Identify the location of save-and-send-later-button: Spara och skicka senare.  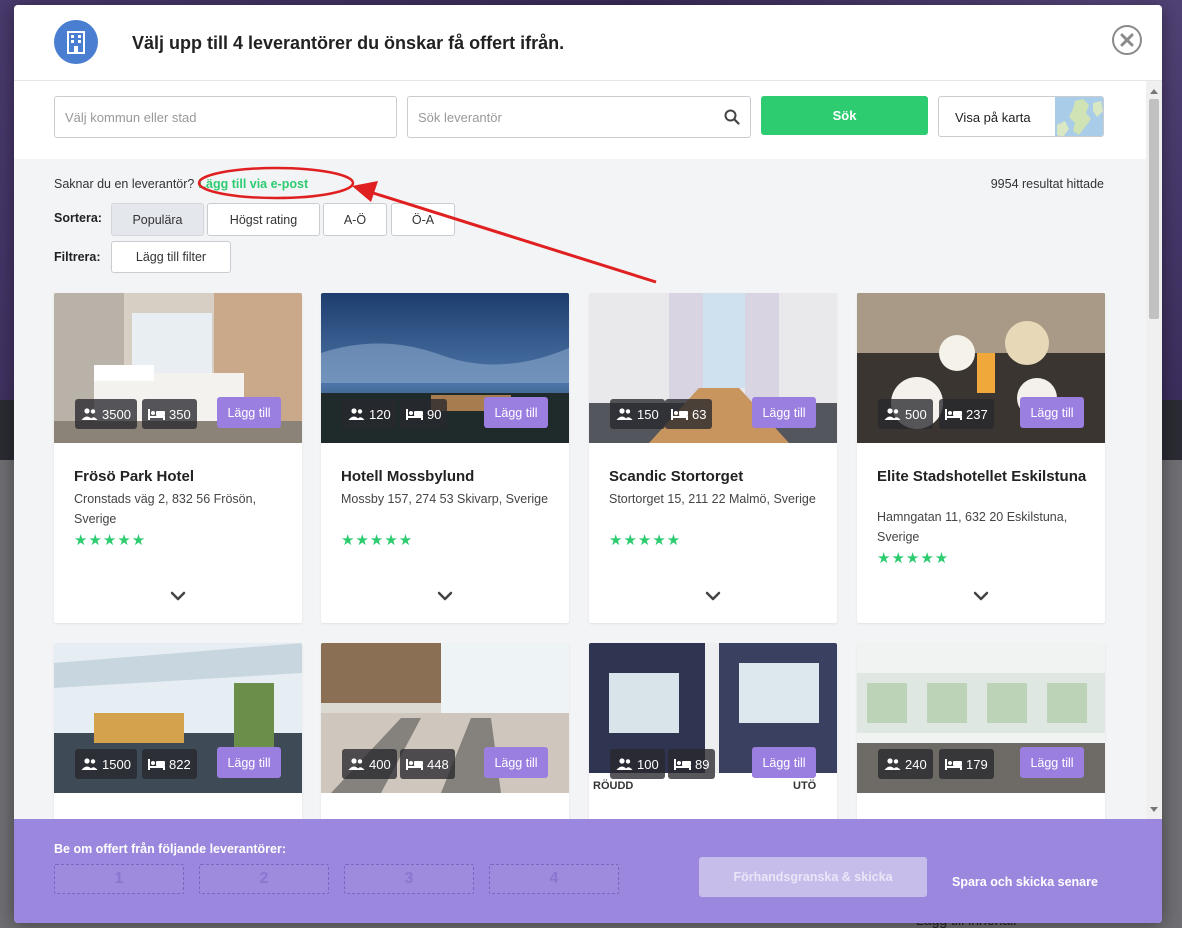
(1025, 882).